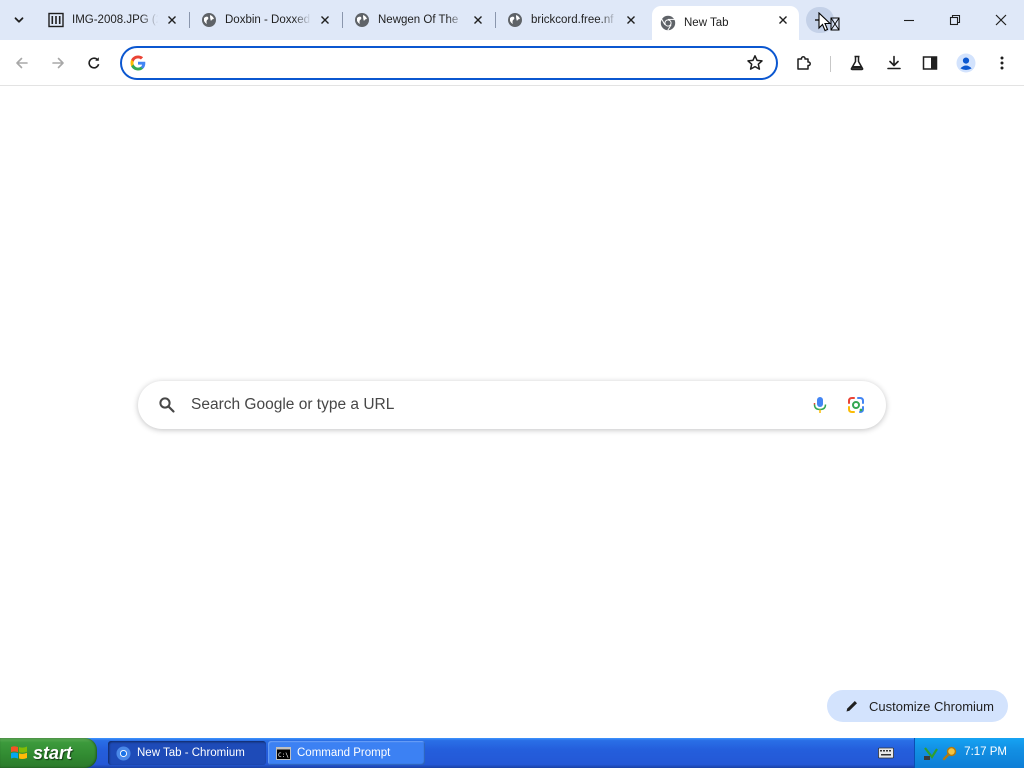  I want to click on toolbar-divider, so click(830, 64).